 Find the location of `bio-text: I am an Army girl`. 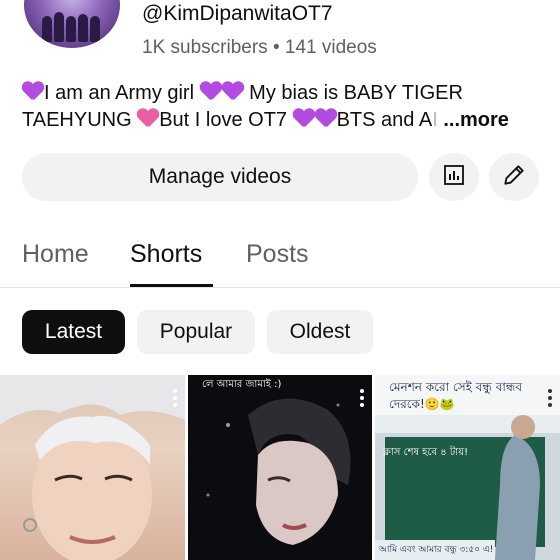

bio-text: I am an Army girl is located at coordinates (122, 93).